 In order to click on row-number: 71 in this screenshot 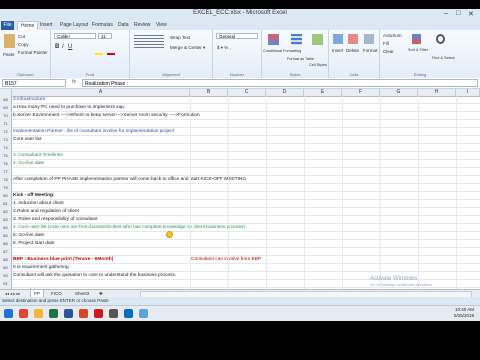, I will do `click(6, 124)`.